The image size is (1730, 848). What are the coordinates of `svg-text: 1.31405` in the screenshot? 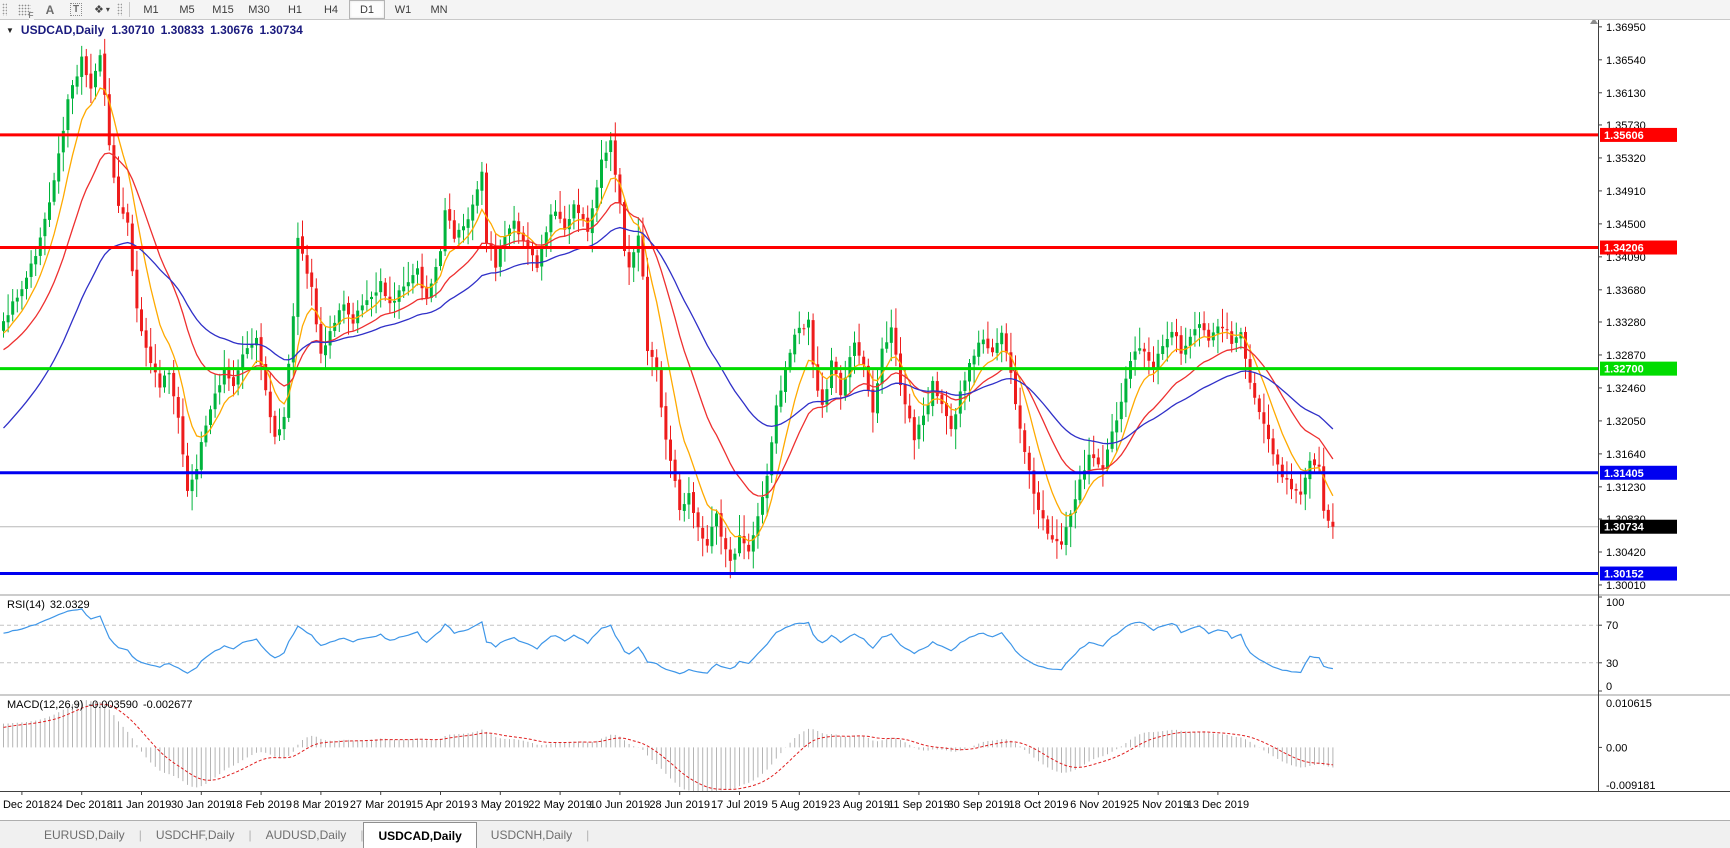 It's located at (1624, 474).